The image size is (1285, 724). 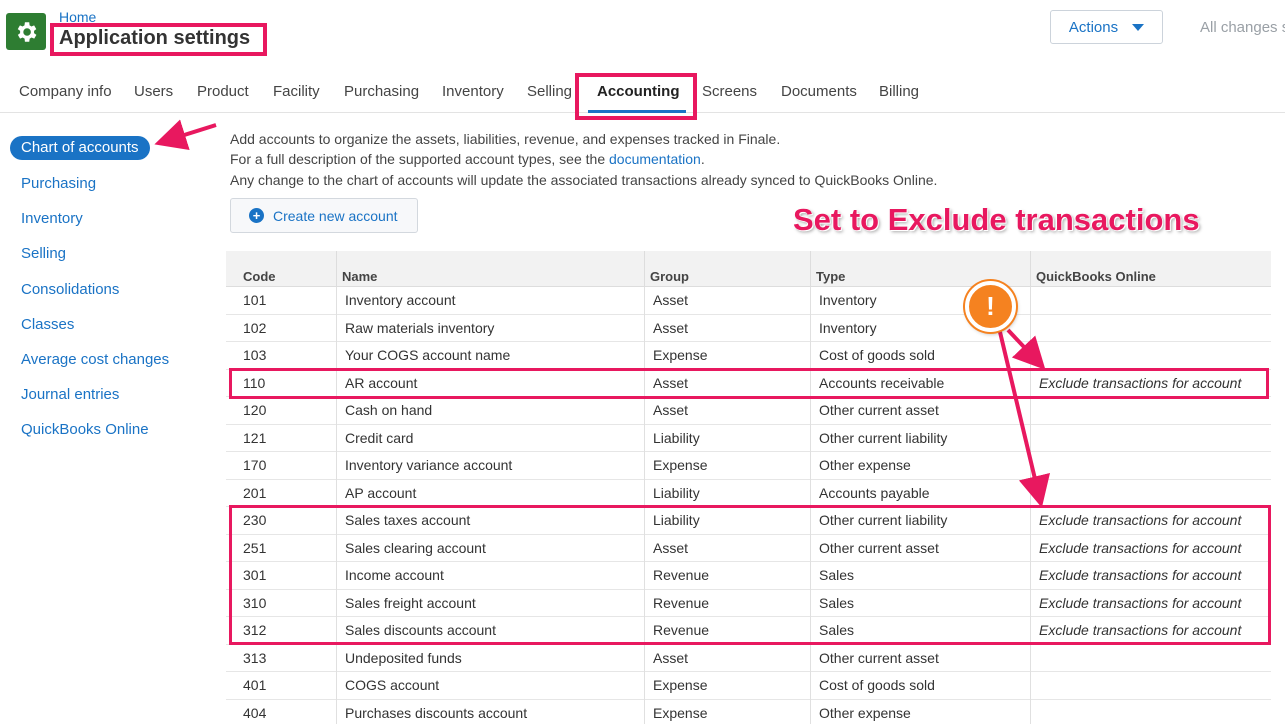 I want to click on cell-name: Undeposited funds, so click(x=490, y=658).